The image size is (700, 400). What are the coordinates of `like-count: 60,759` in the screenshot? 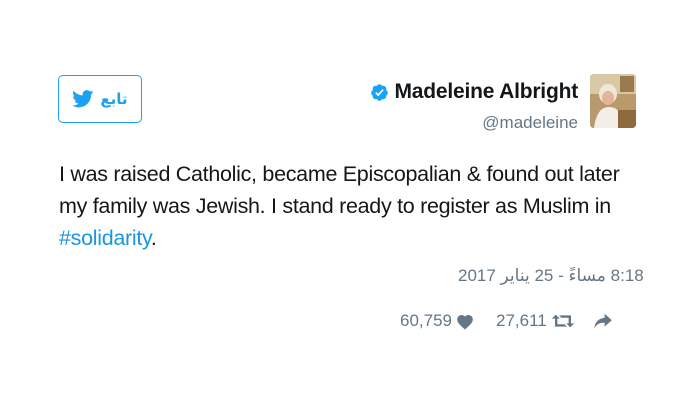 It's located at (426, 320).